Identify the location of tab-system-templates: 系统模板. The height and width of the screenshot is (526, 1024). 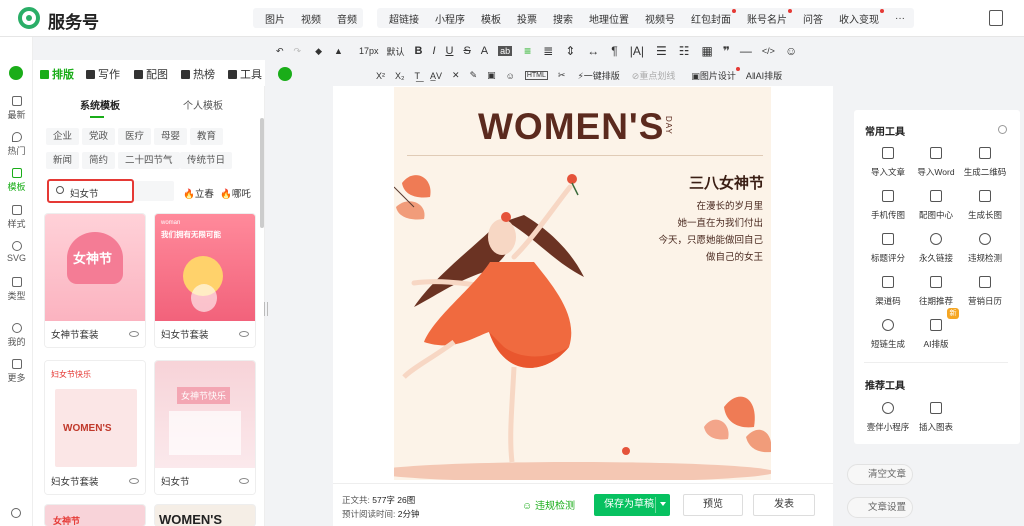
(100, 104).